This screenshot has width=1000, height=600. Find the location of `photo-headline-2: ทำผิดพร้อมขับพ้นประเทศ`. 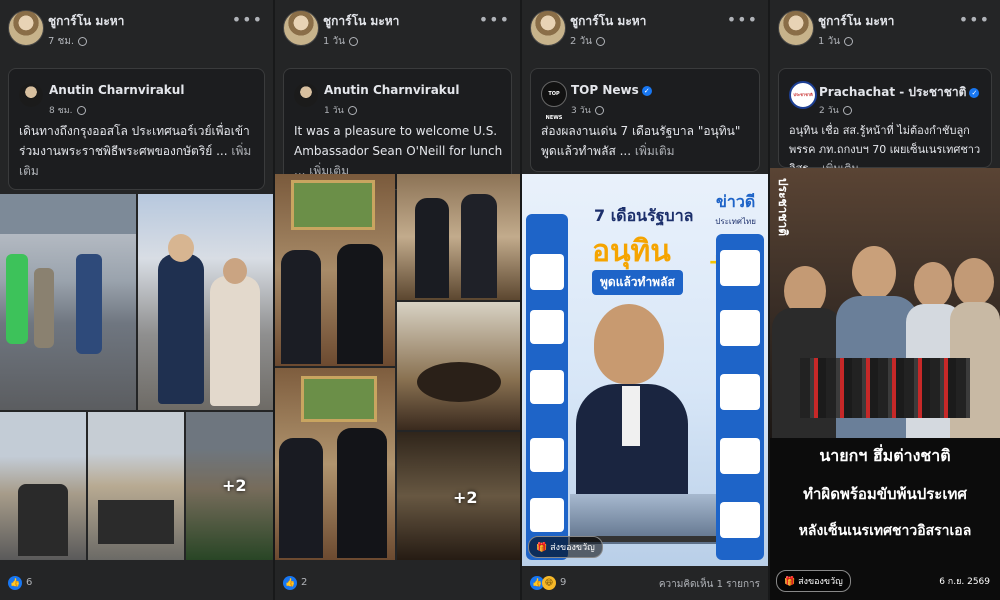

photo-headline-2: ทำผิดพร้อมขับพ้นประเทศ is located at coordinates (885, 494).